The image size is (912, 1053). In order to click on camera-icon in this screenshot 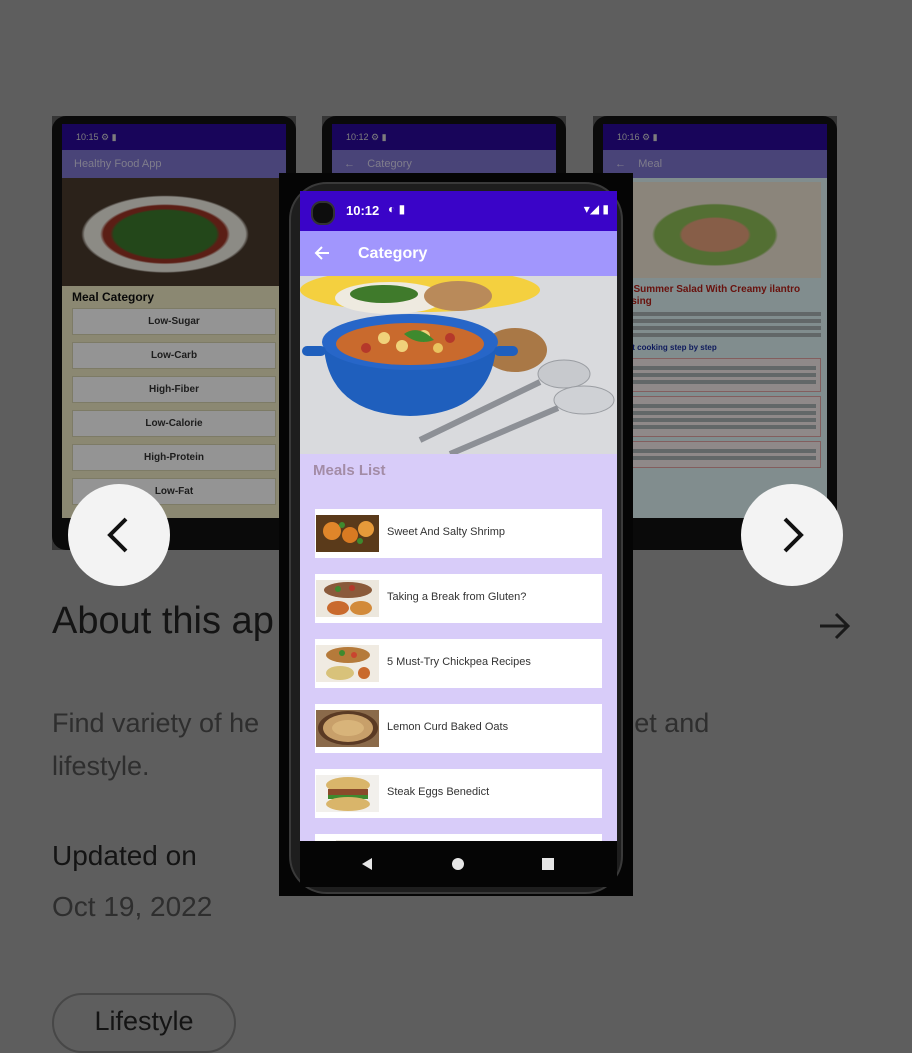, I will do `click(323, 213)`.